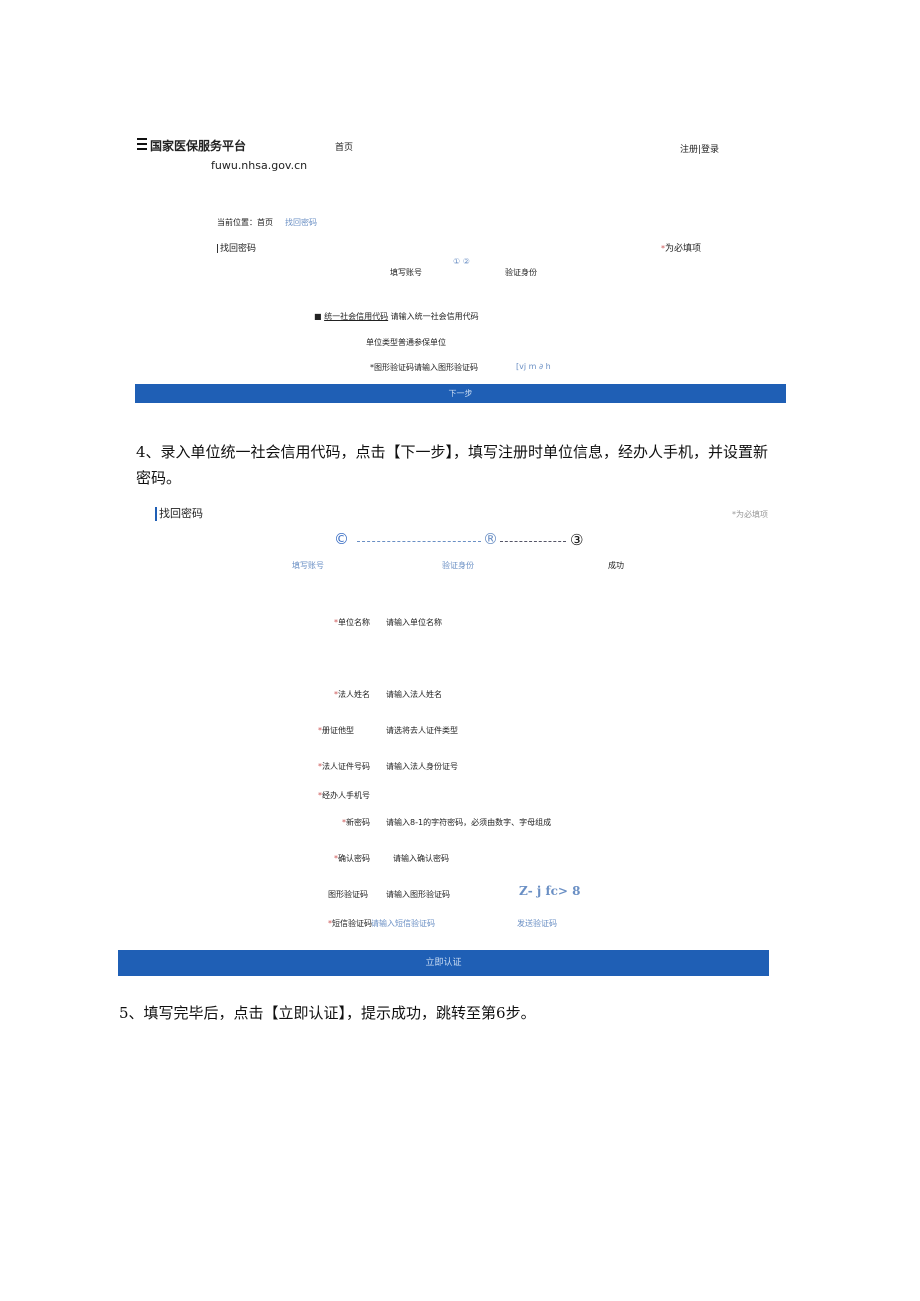  I want to click on credit-code-row: ■ 统一社会信用代码 请输入统一社会信用代码, so click(396, 316).